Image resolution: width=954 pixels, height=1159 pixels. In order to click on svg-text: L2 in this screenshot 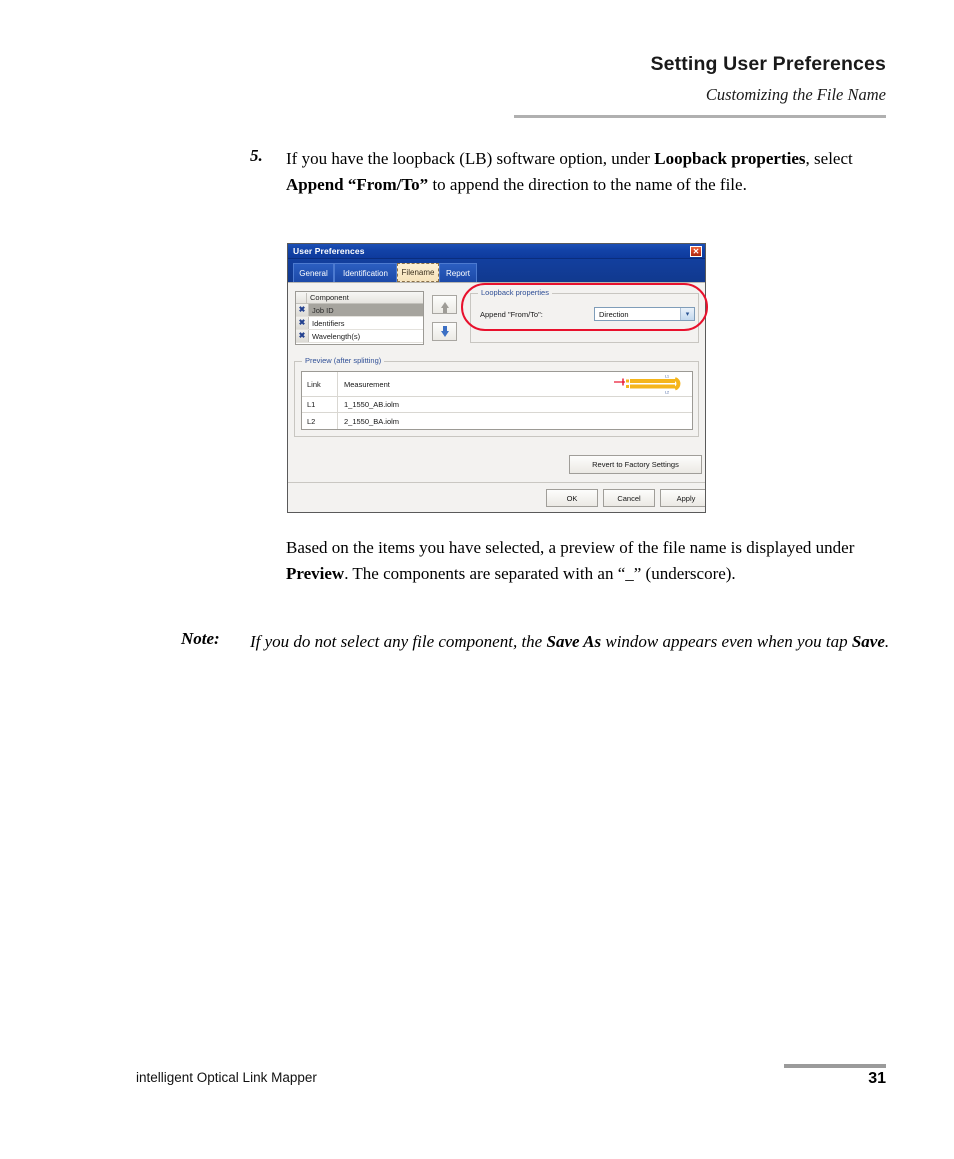, I will do `click(667, 392)`.